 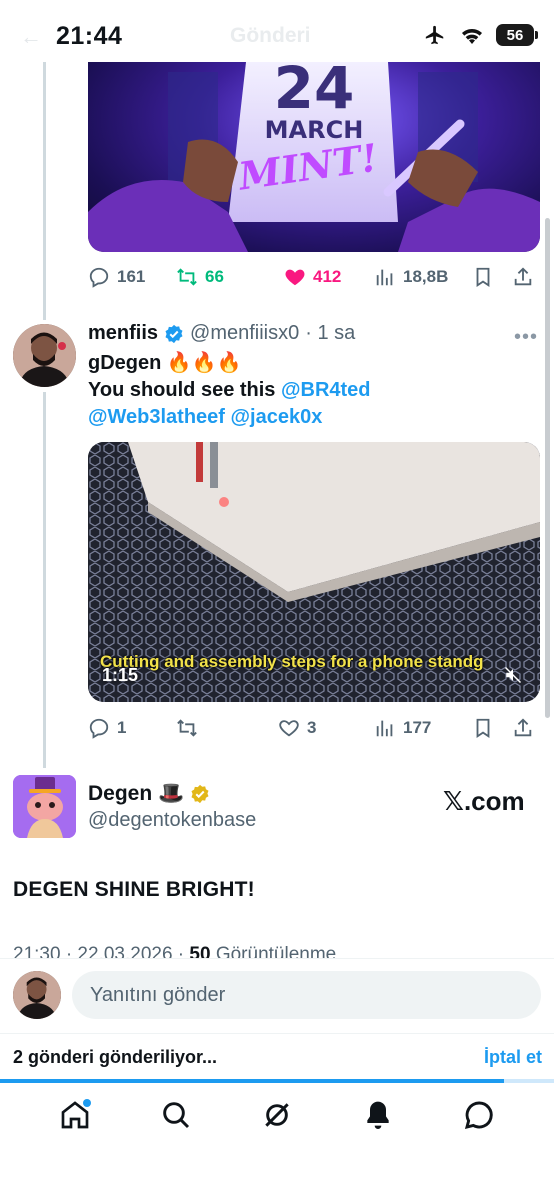 I want to click on mint-day: 24, so click(x=314, y=92).